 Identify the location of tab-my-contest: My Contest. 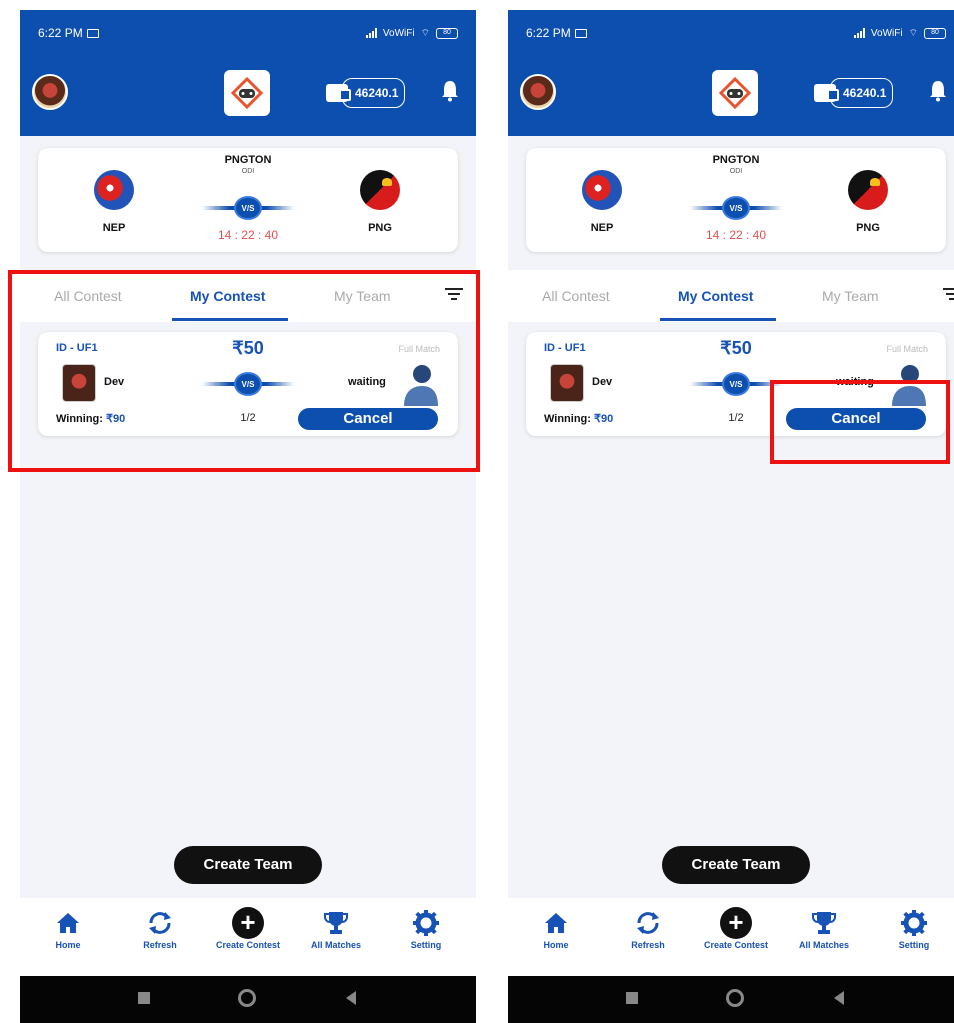
(715, 296).